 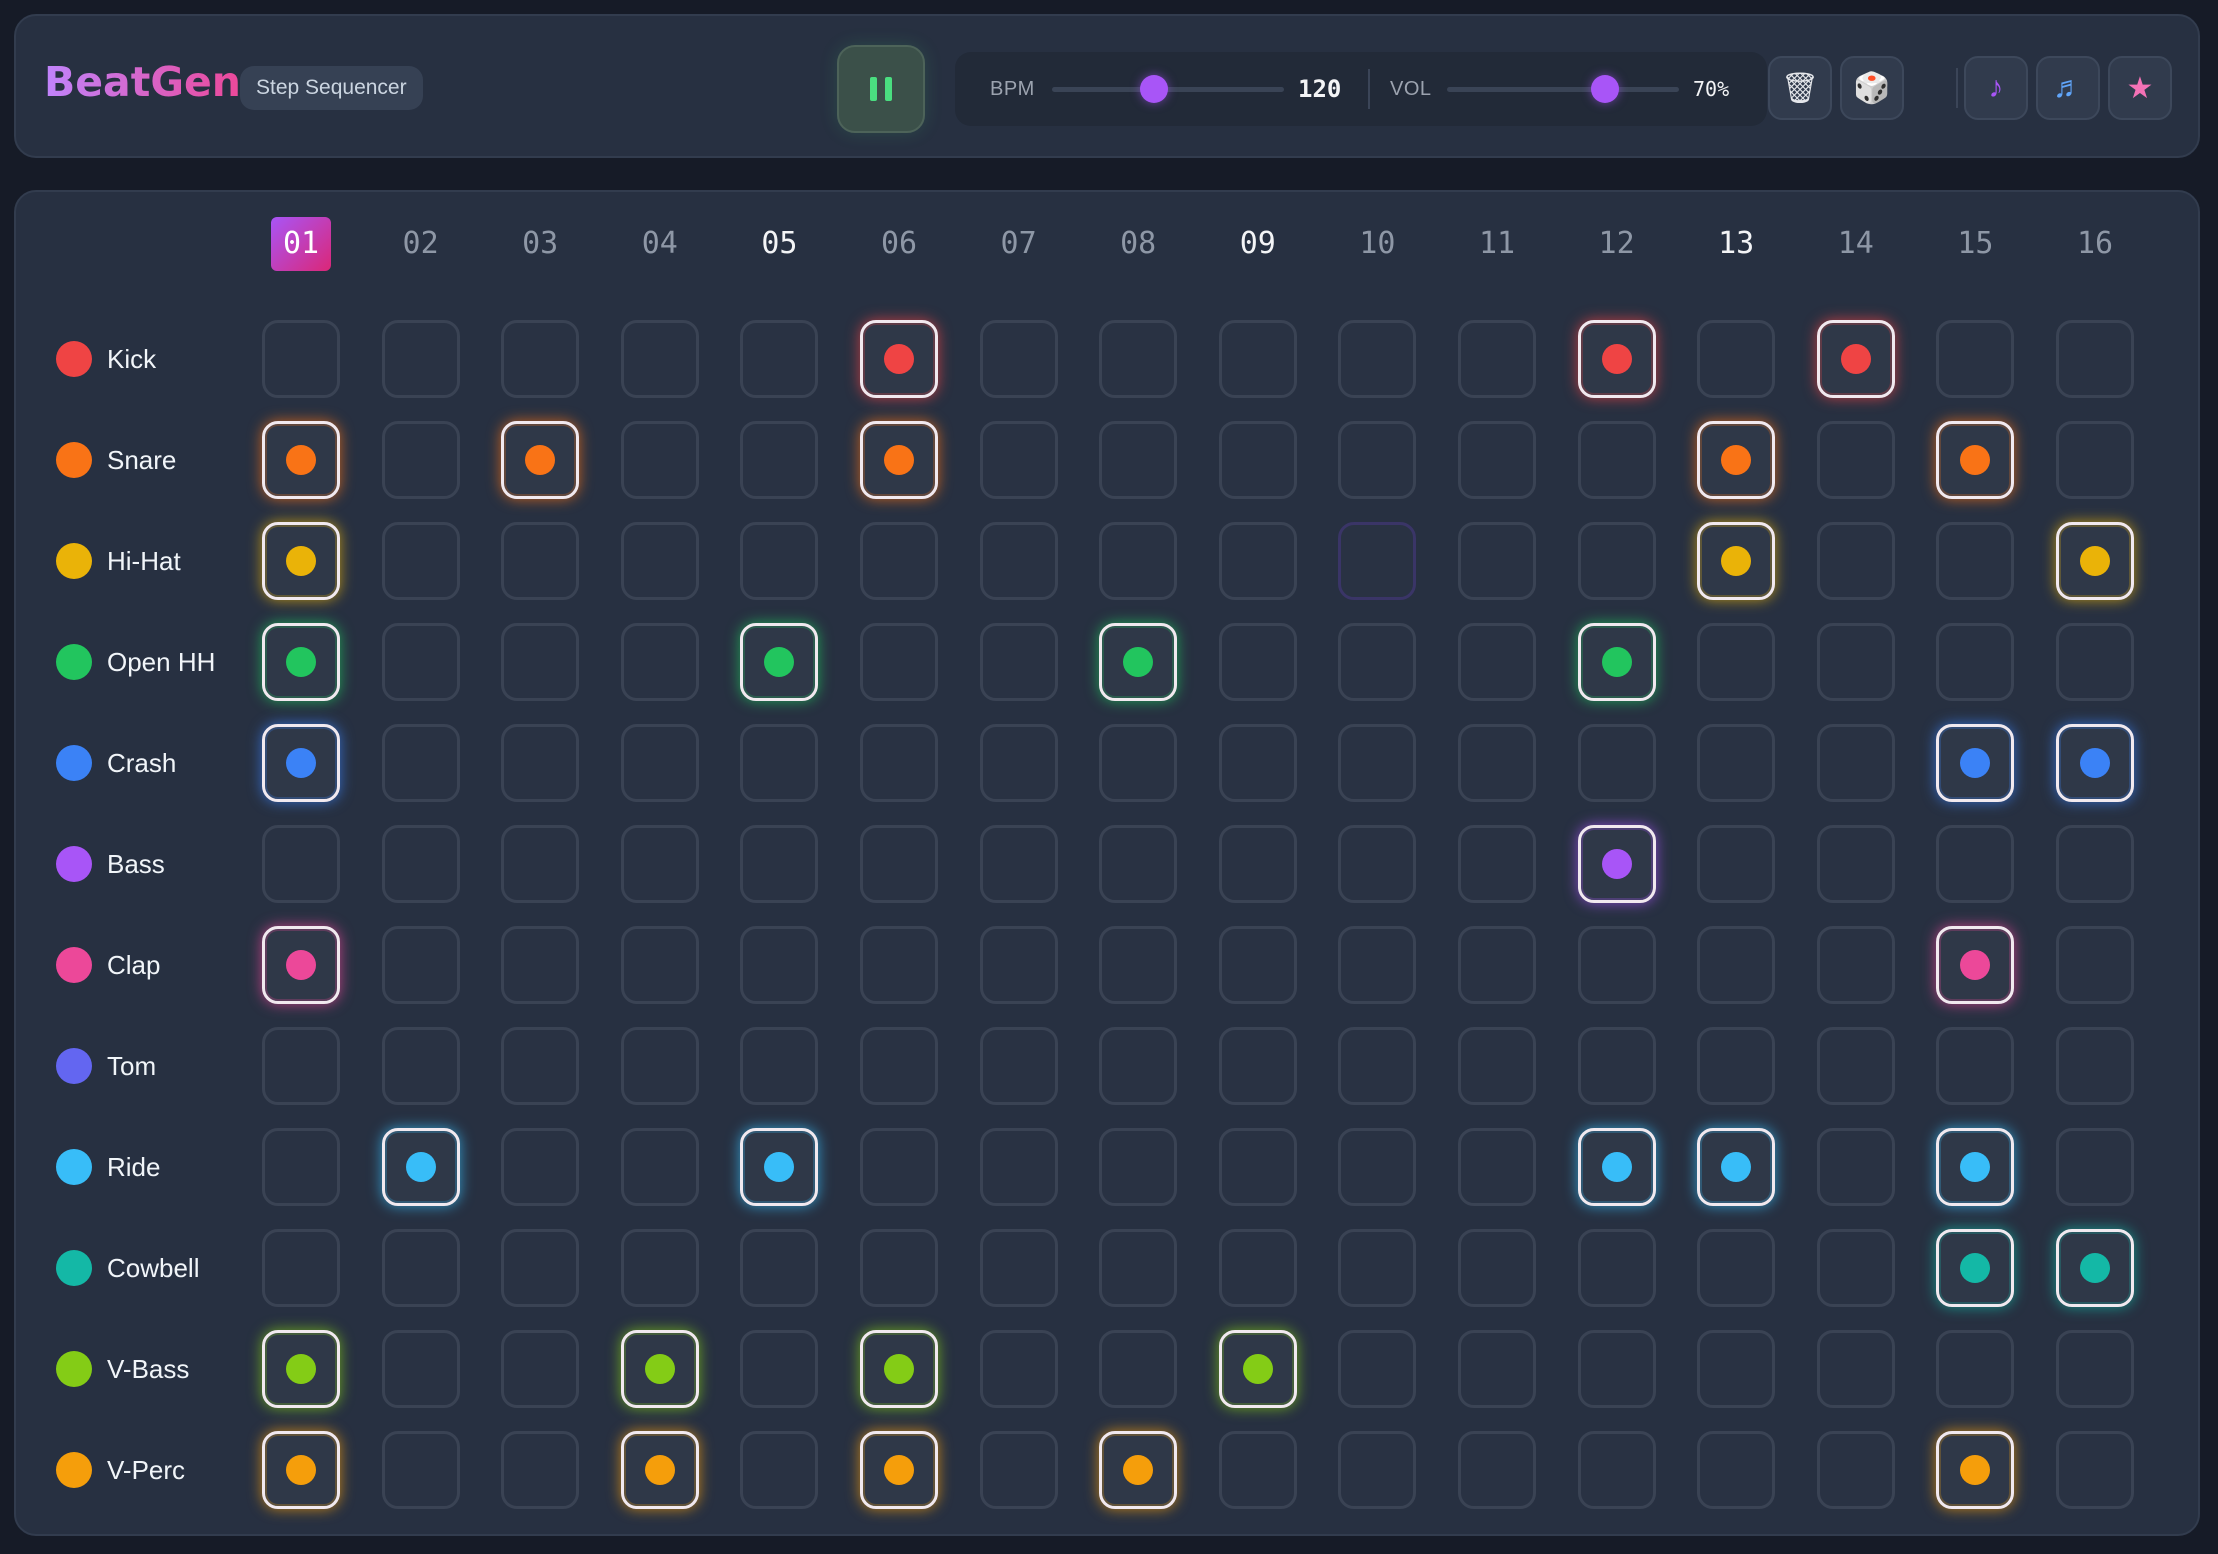 I want to click on notes-button: ♬, so click(x=2068, y=88).